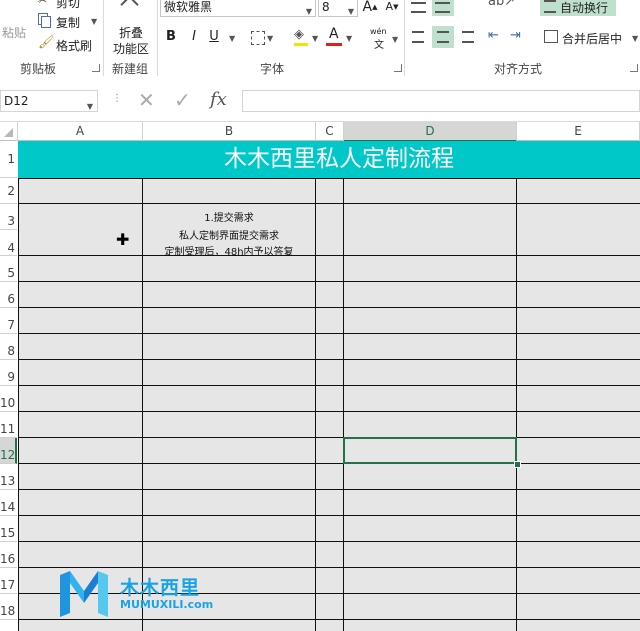 The height and width of the screenshot is (631, 640). What do you see at coordinates (518, 69) in the screenshot?
I see `alignment-group-label: 对齐方式` at bounding box center [518, 69].